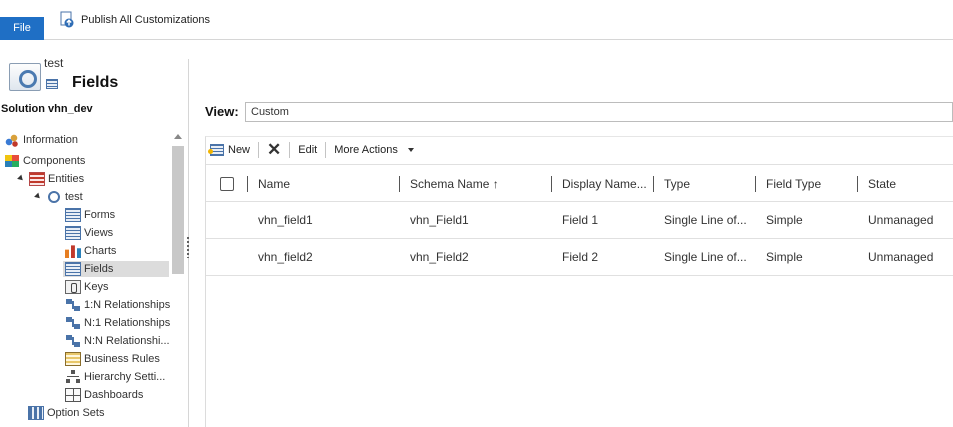 This screenshot has height=427, width=953. Describe the element at coordinates (73, 395) in the screenshot. I see `dashboards-icon` at that location.